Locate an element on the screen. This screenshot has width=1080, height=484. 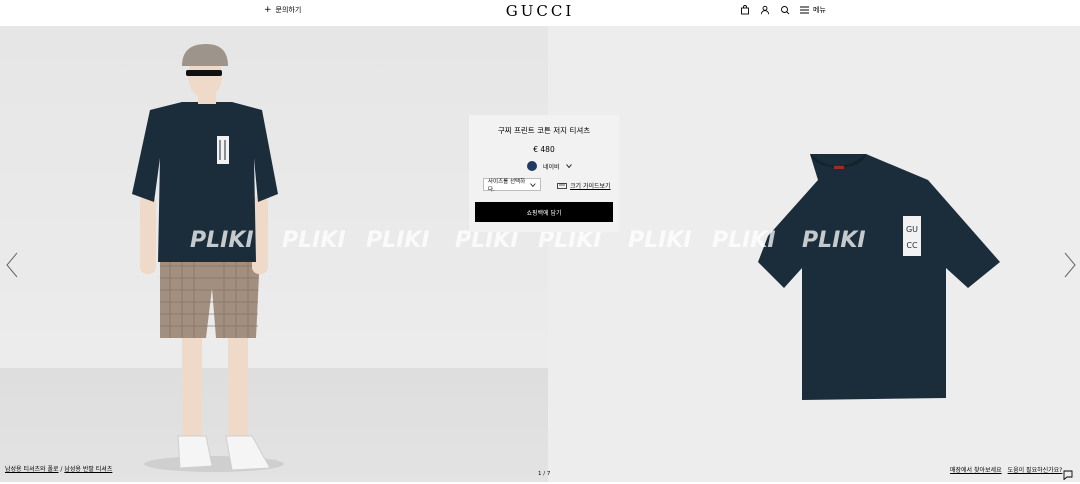
product-title: 구찌 프린트 코튼 저지 티셔츠 is located at coordinates (544, 130).